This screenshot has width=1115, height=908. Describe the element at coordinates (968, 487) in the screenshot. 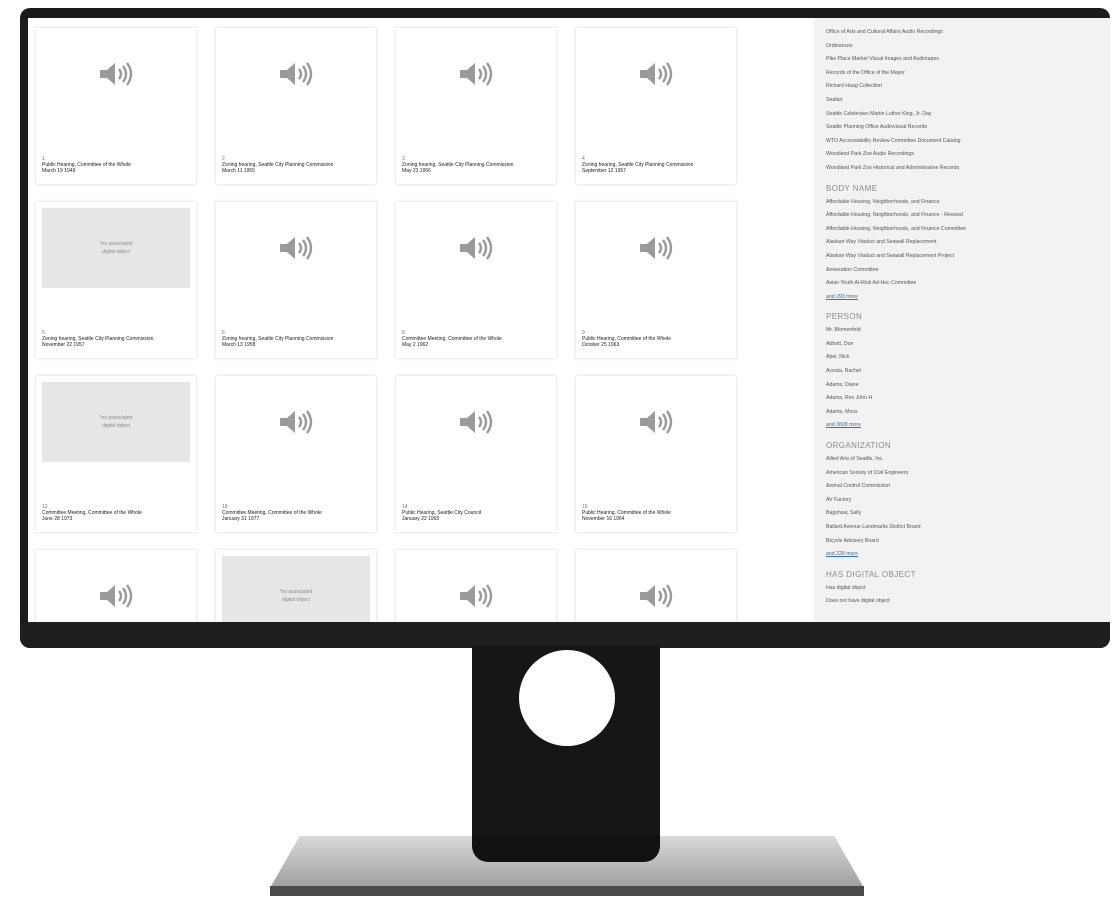

I see `facet-item: Animal Control Commission` at that location.